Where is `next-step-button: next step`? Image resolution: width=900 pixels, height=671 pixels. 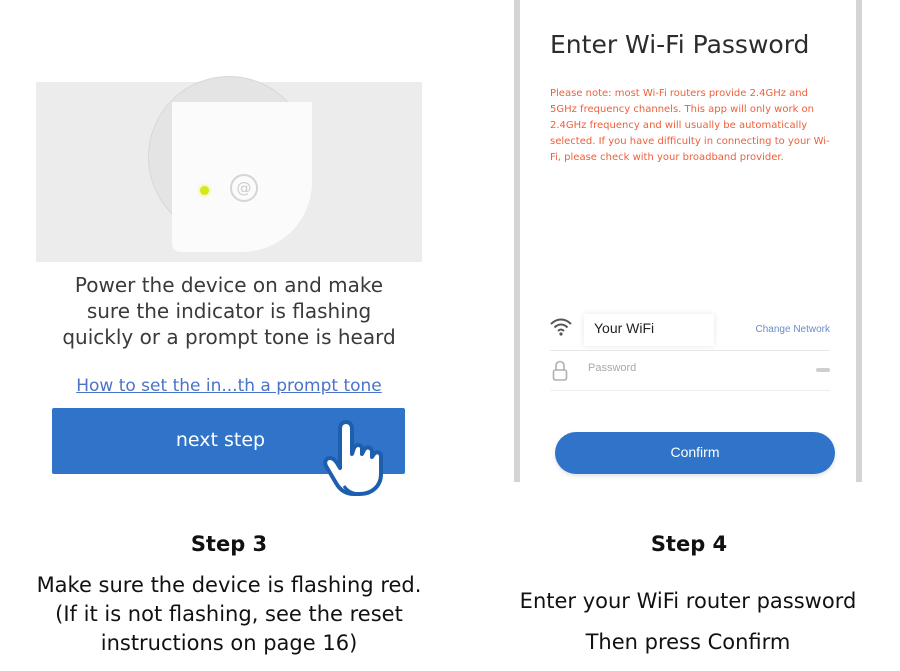 next-step-button: next step is located at coordinates (228, 452).